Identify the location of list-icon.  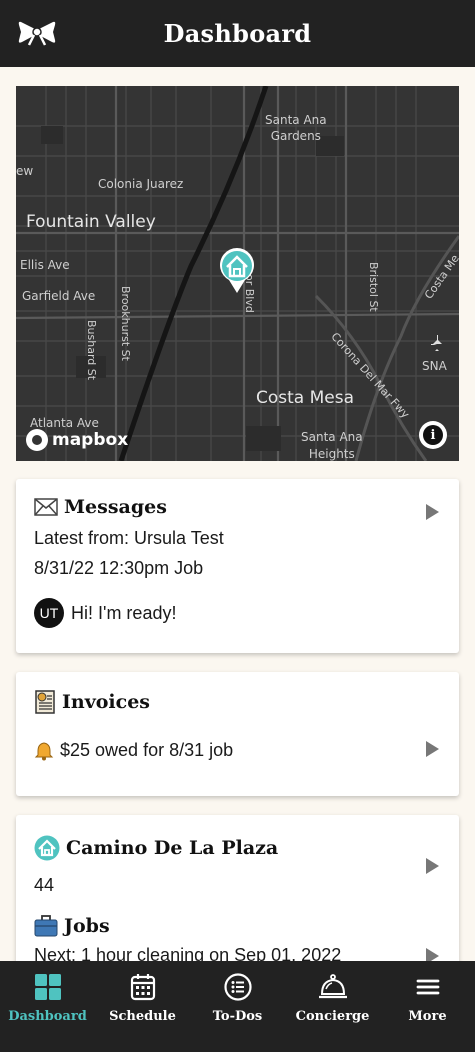
(237, 987).